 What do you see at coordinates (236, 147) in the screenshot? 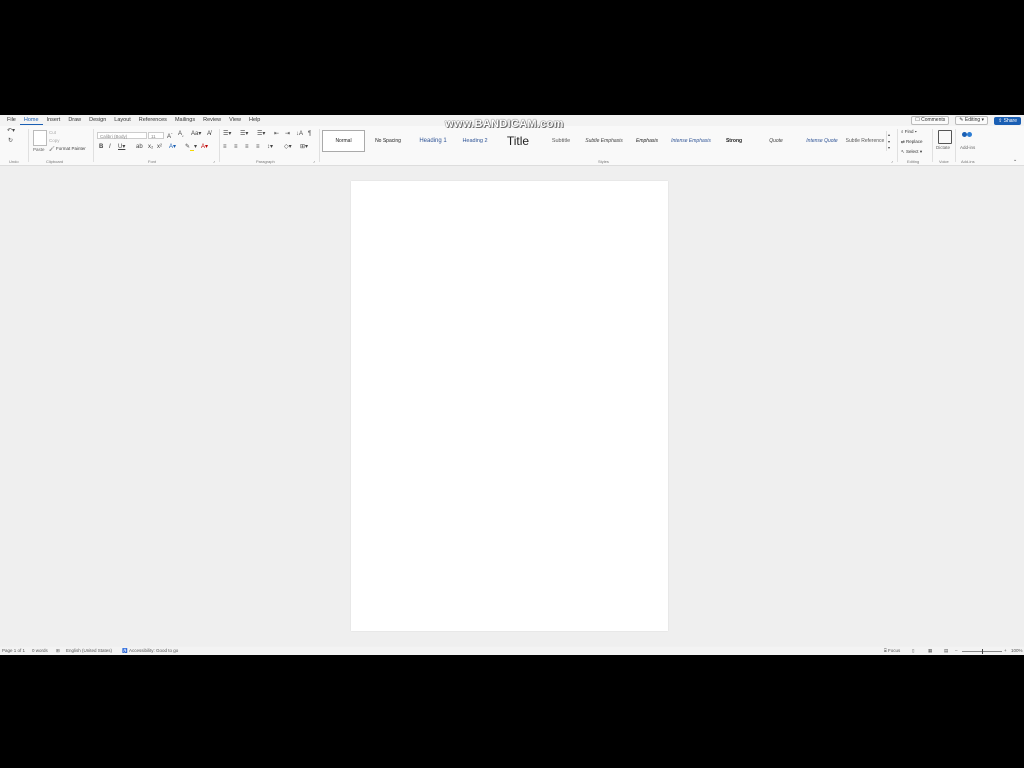
I see `align-center-icon: ≡` at bounding box center [236, 147].